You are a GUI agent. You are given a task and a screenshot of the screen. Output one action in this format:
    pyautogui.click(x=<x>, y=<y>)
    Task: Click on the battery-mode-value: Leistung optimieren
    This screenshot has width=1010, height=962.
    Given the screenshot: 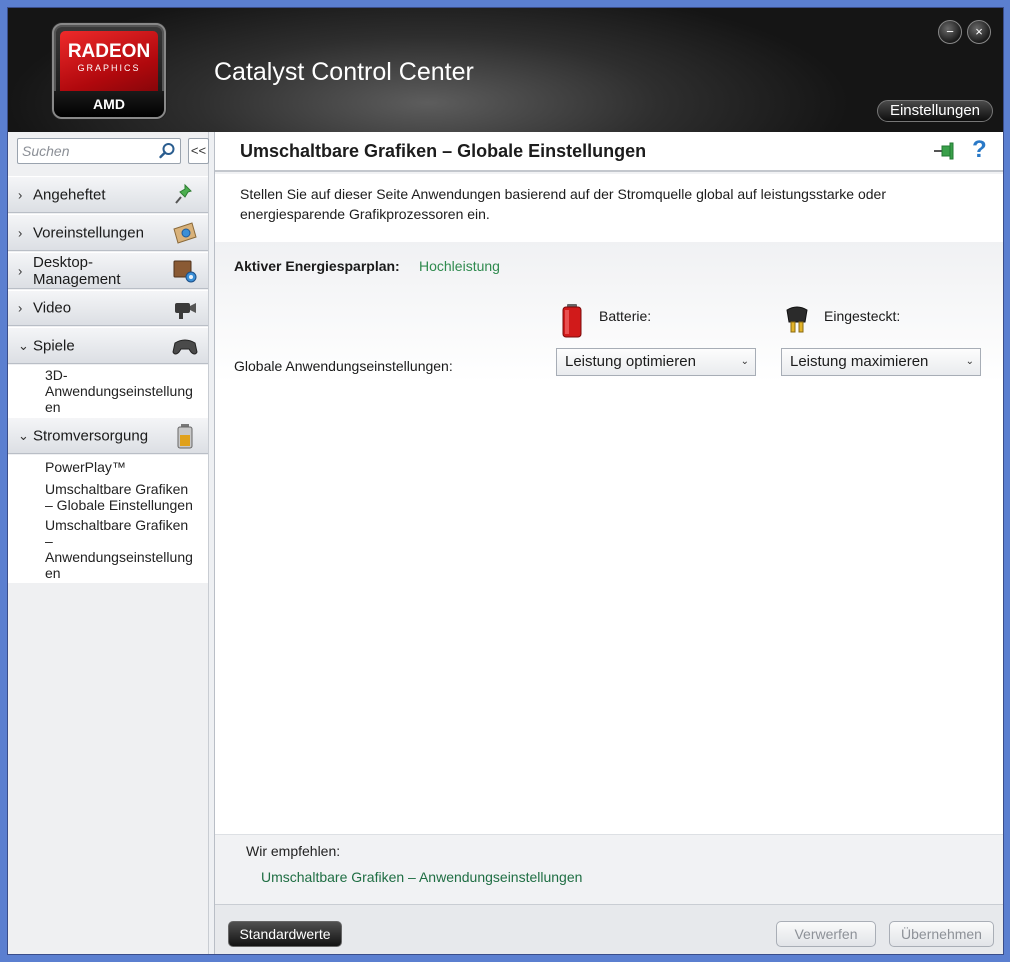 What is the action you would take?
    pyautogui.click(x=630, y=361)
    